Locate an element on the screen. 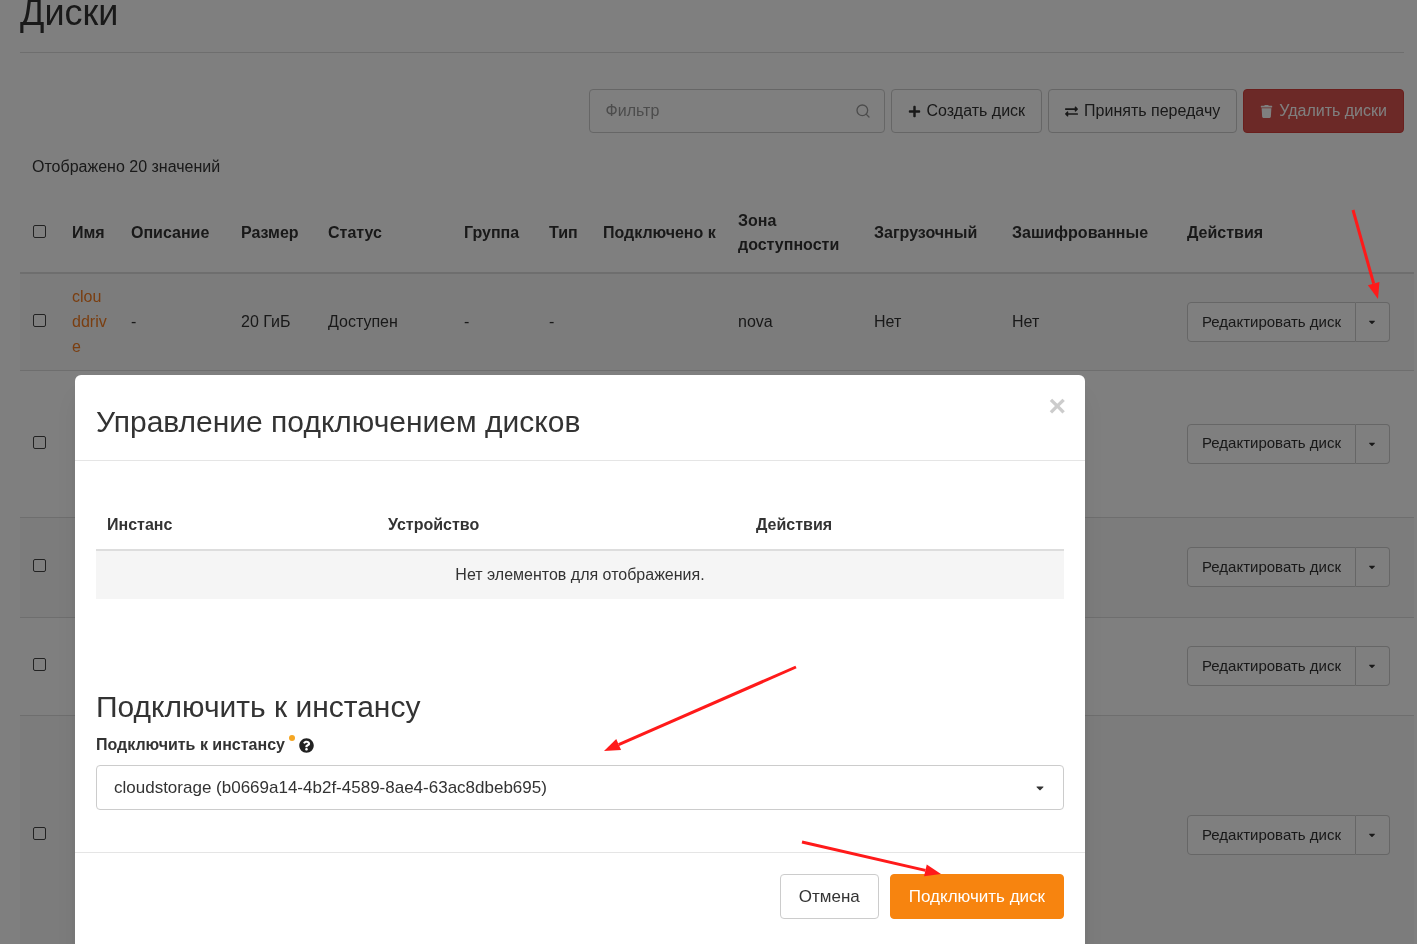 The width and height of the screenshot is (1417, 944). search-icon is located at coordinates (862, 111).